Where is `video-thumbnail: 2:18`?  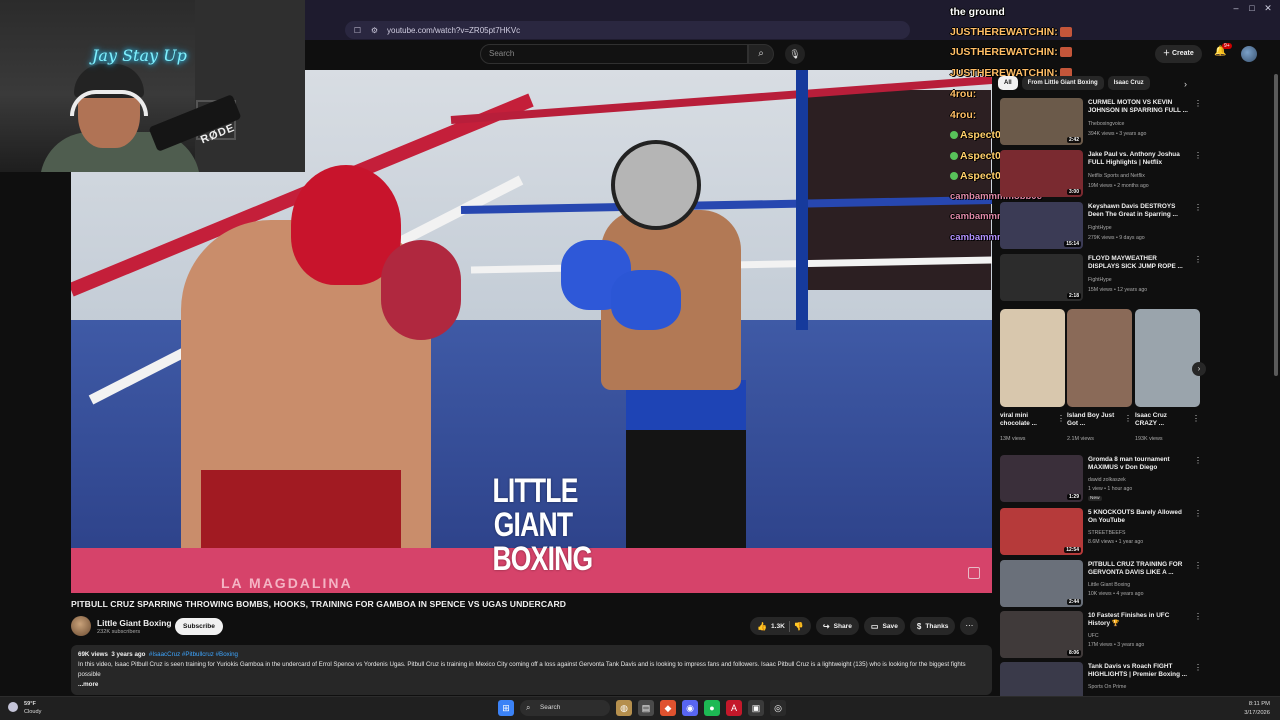 video-thumbnail: 2:18 is located at coordinates (1041, 277).